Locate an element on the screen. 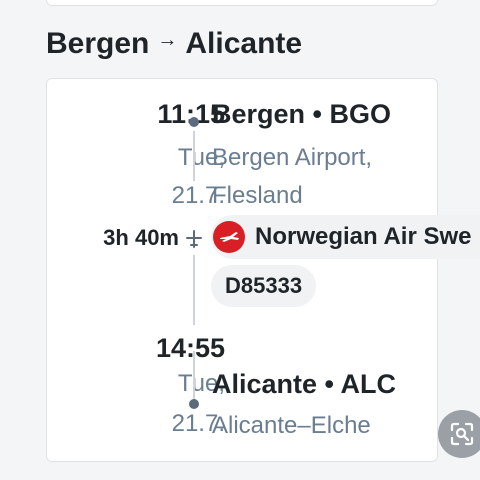 The width and height of the screenshot is (480, 480). timeline-line-middle is located at coordinates (194, 290).